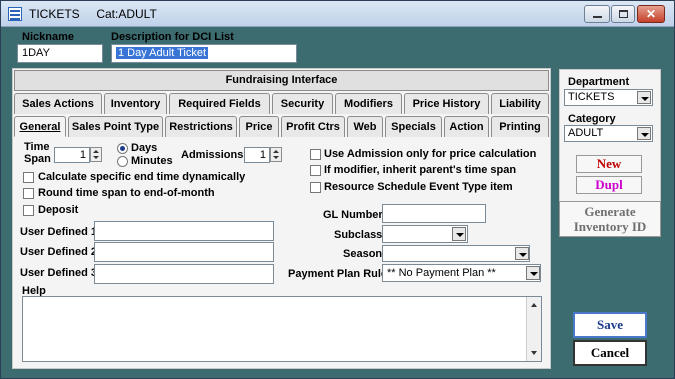 The width and height of the screenshot is (675, 379). Describe the element at coordinates (201, 126) in the screenshot. I see `tab-restrictions: Restrictions` at that location.